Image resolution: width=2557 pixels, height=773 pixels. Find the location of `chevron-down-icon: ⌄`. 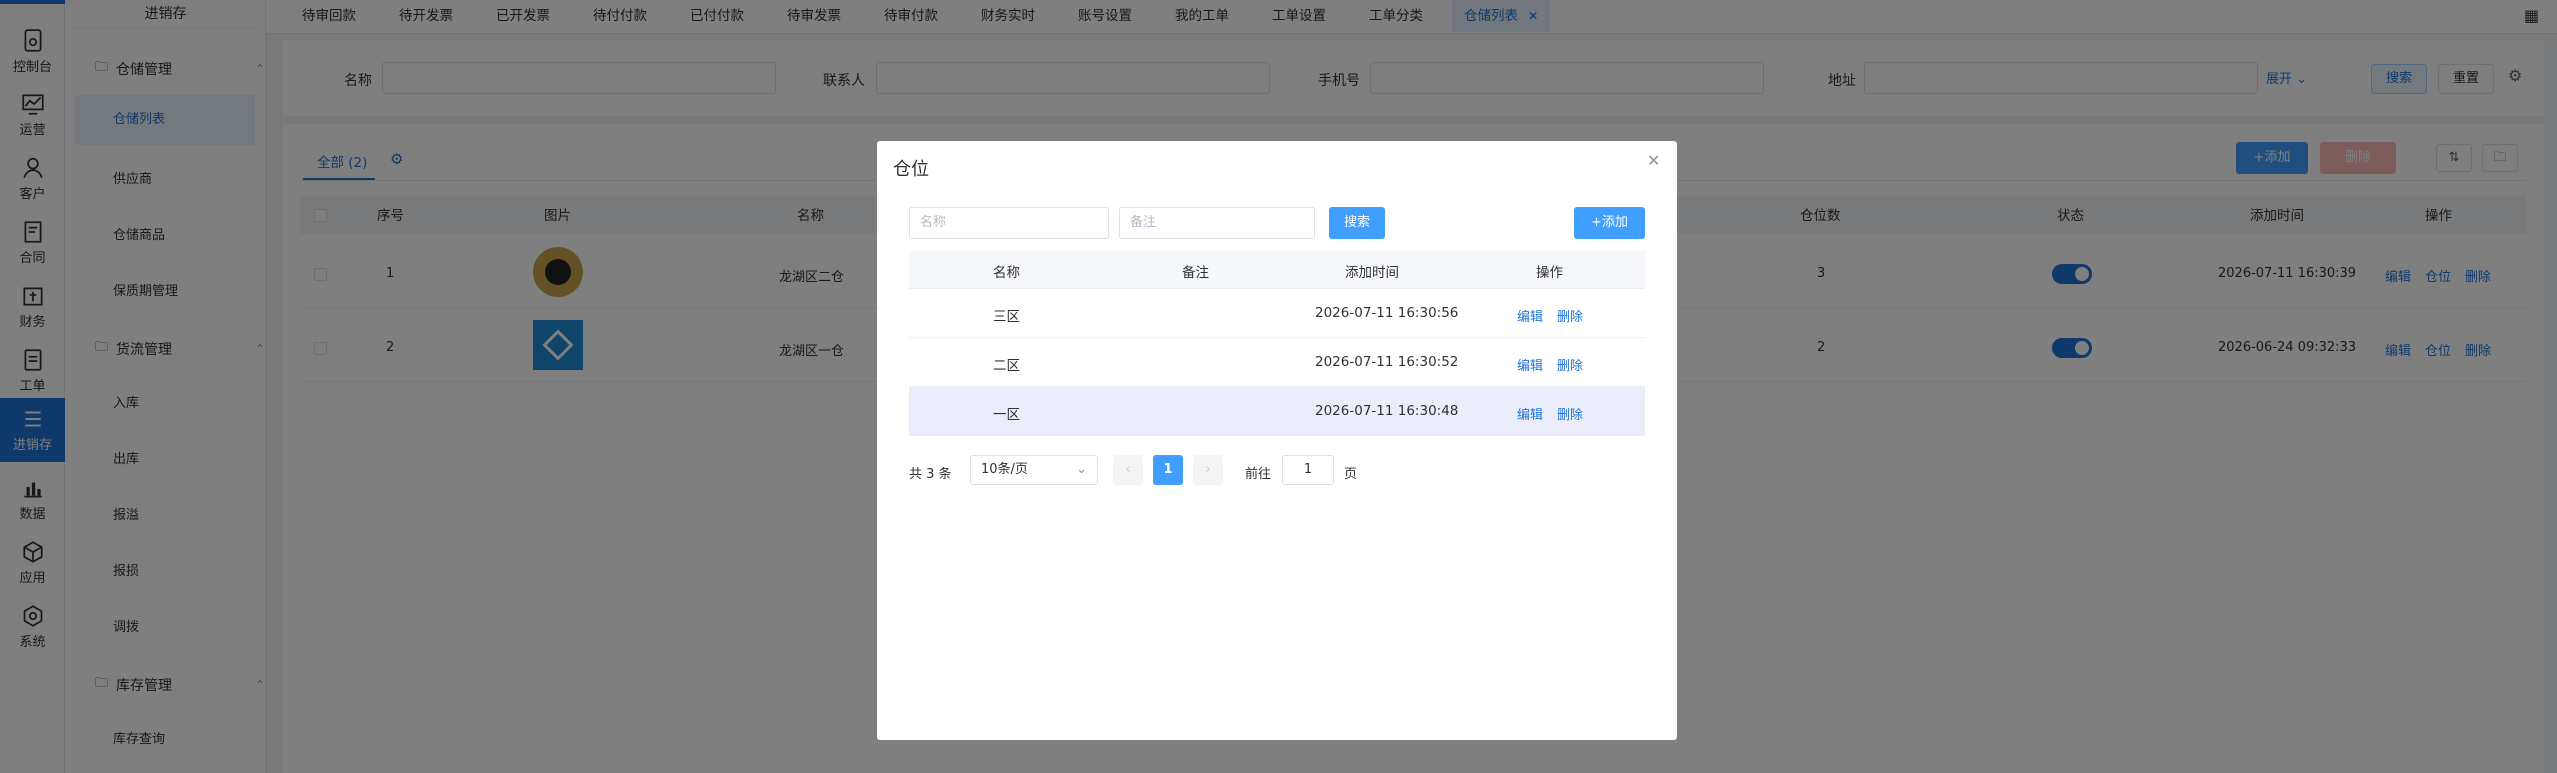

chevron-down-icon: ⌄ is located at coordinates (1081, 469).